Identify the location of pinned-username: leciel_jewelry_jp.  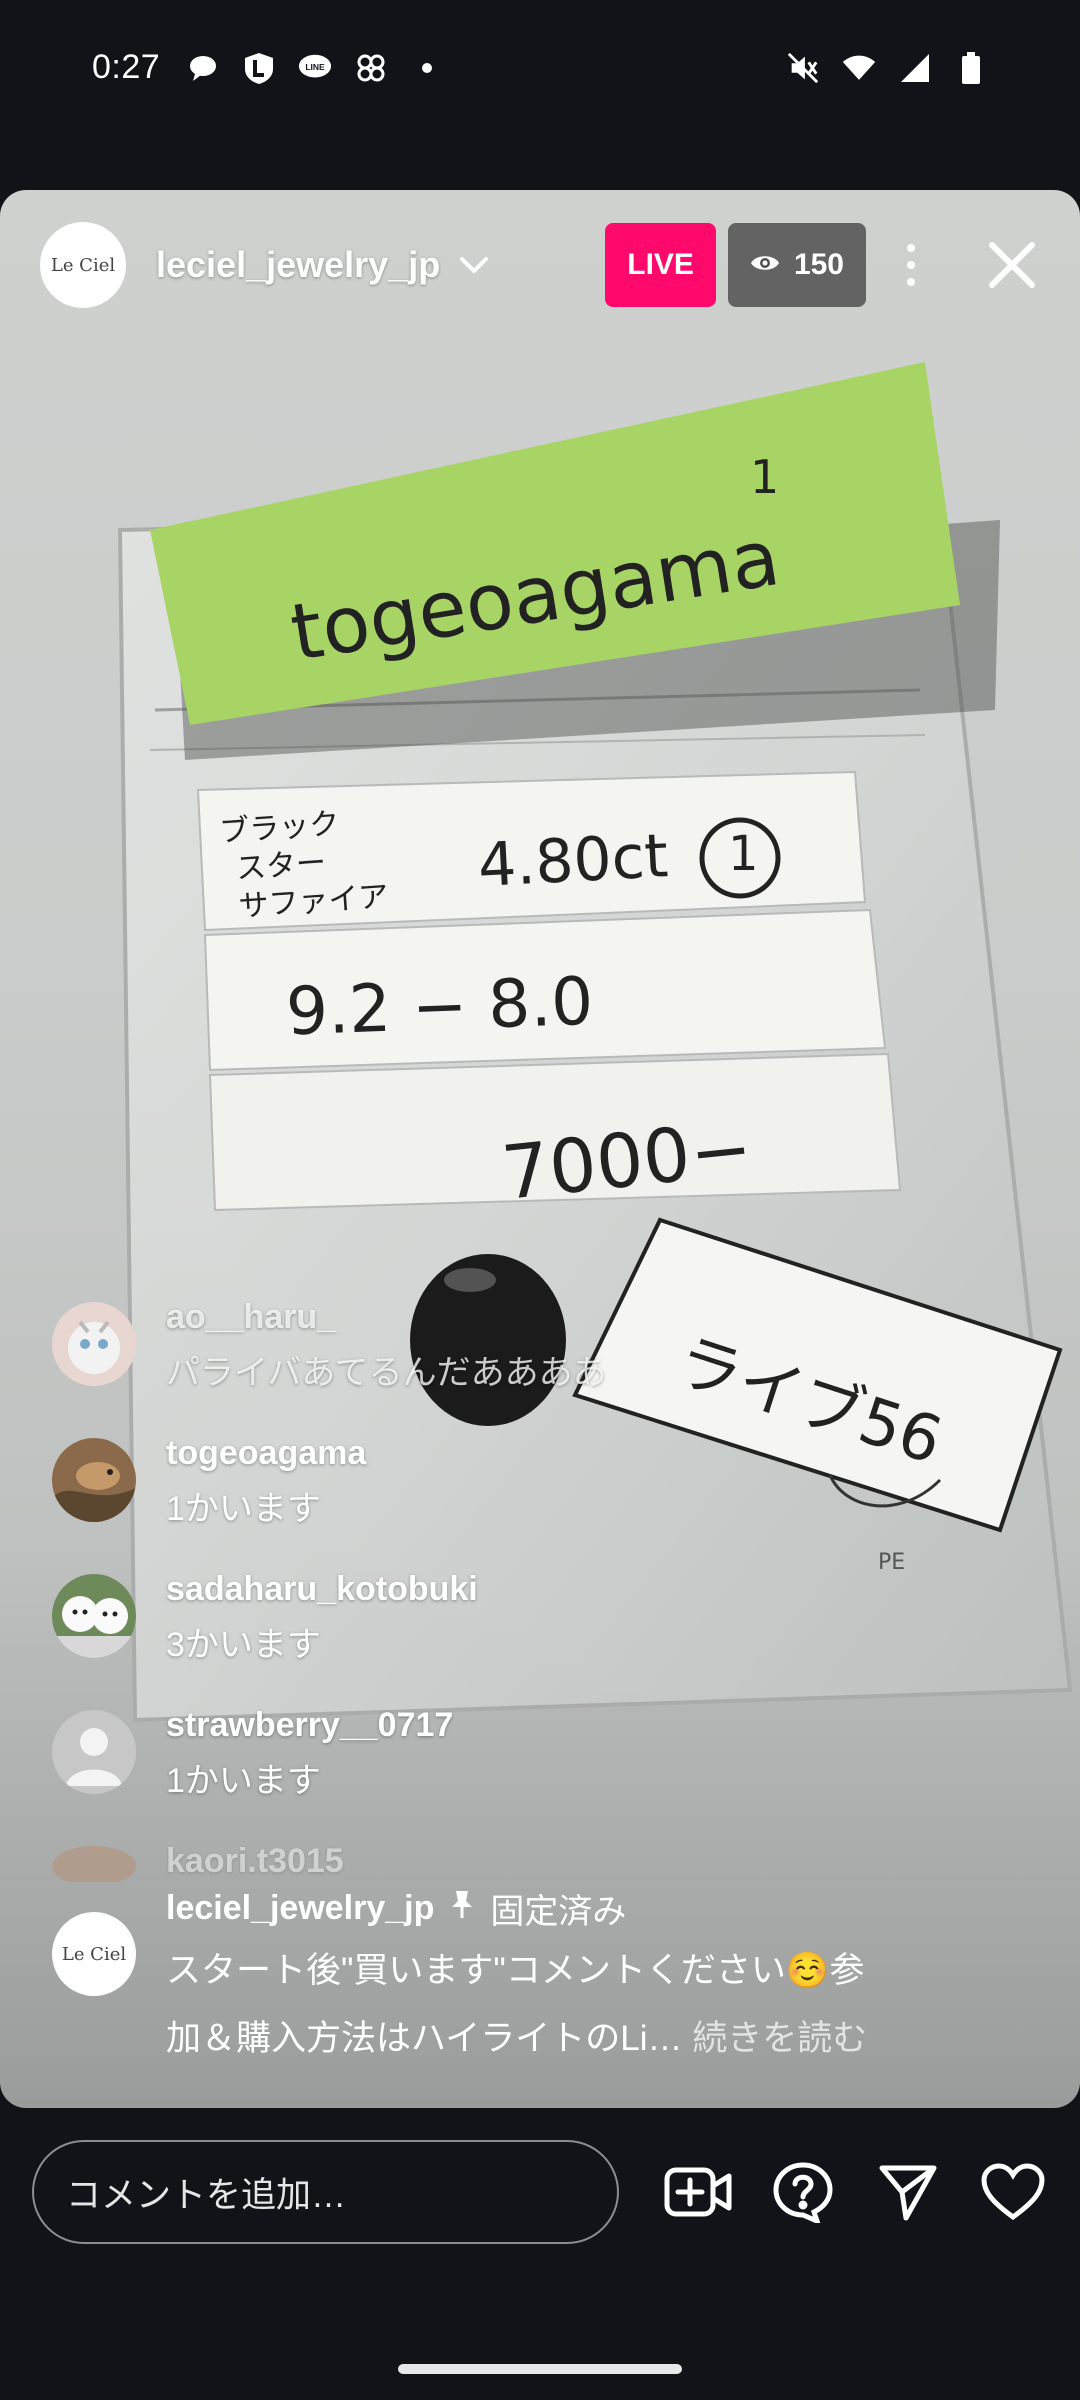
(300, 1908).